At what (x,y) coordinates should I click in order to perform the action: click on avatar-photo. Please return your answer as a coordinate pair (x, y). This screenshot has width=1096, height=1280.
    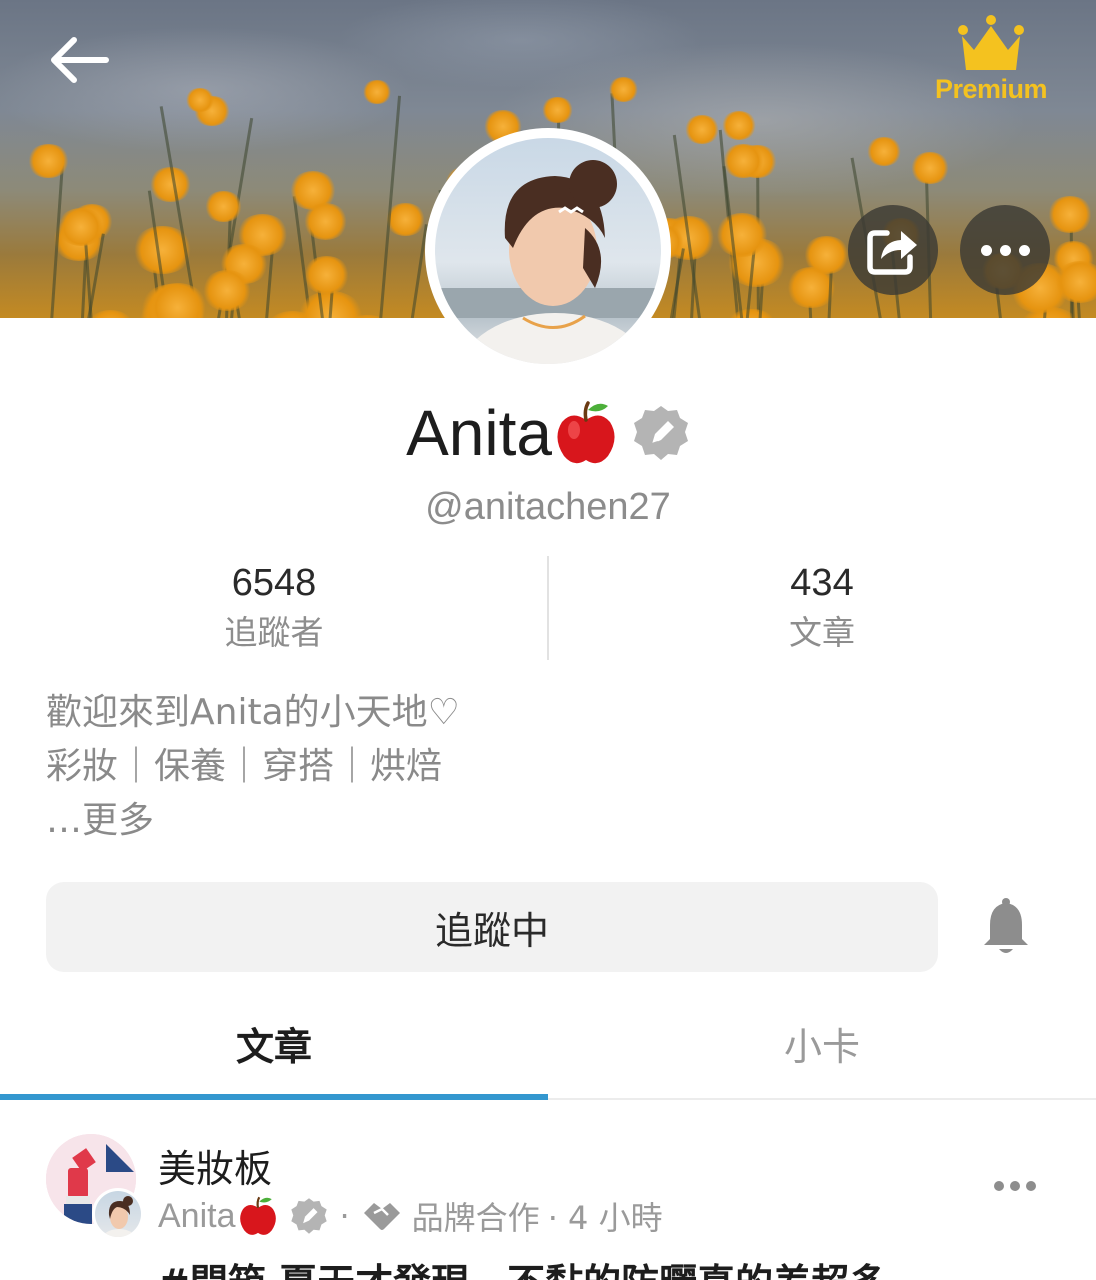
    Looking at the image, I should click on (548, 251).